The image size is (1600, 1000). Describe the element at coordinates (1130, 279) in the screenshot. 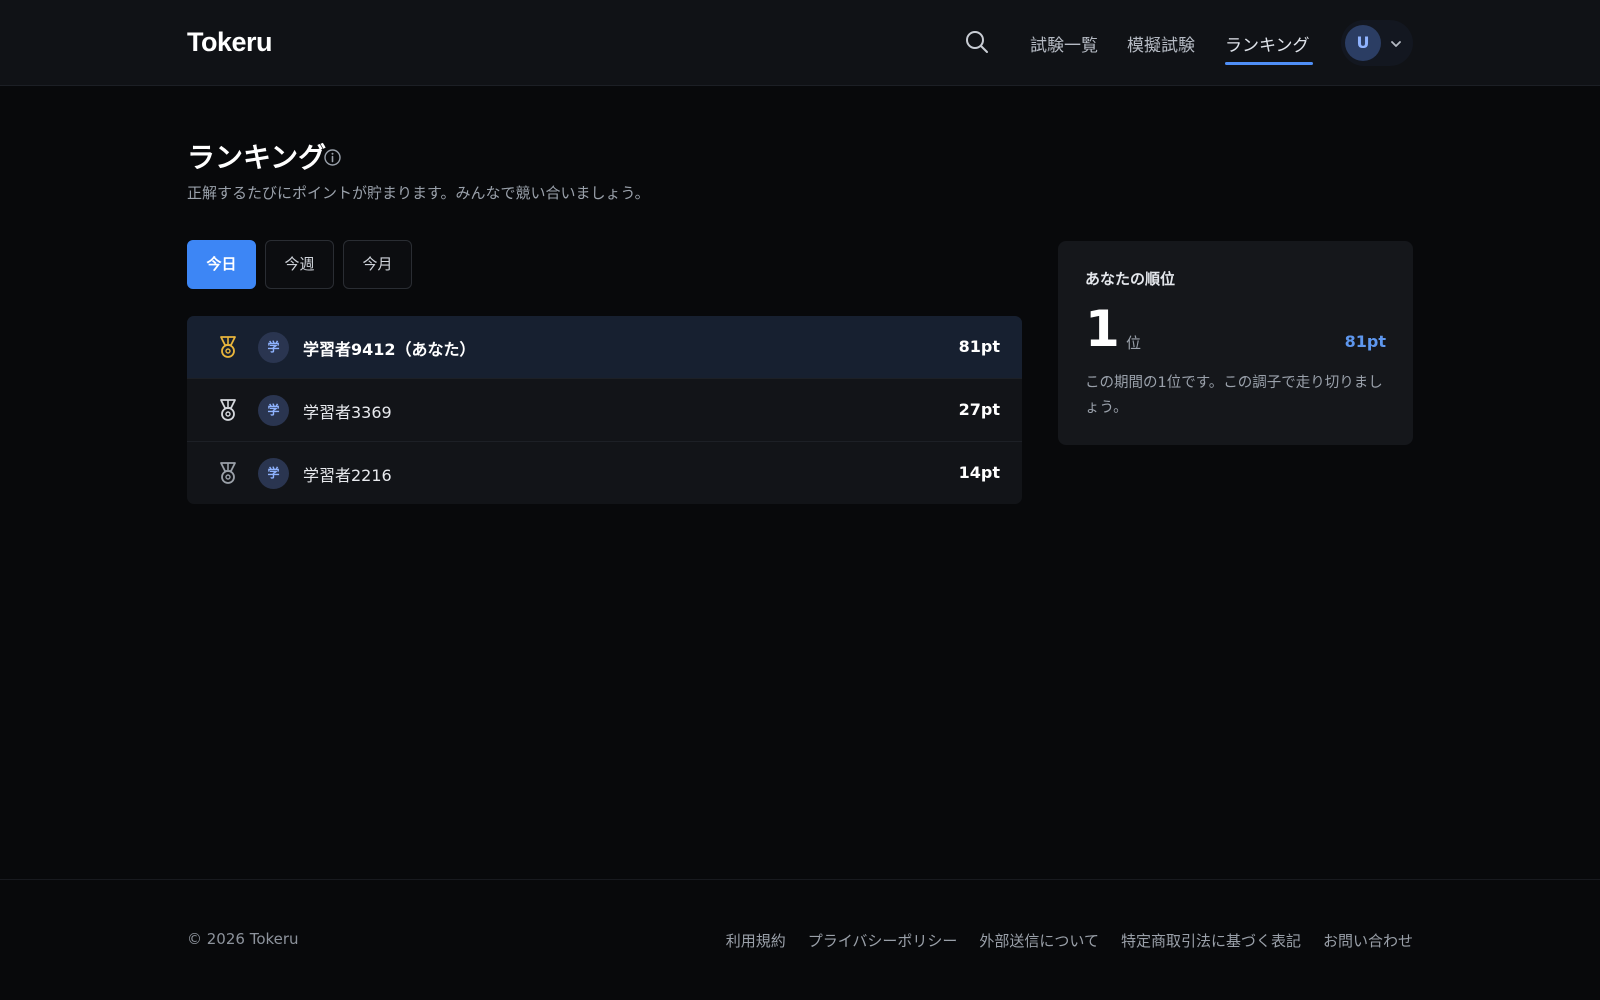

I see `my-rank-label: あなたの順位` at that location.